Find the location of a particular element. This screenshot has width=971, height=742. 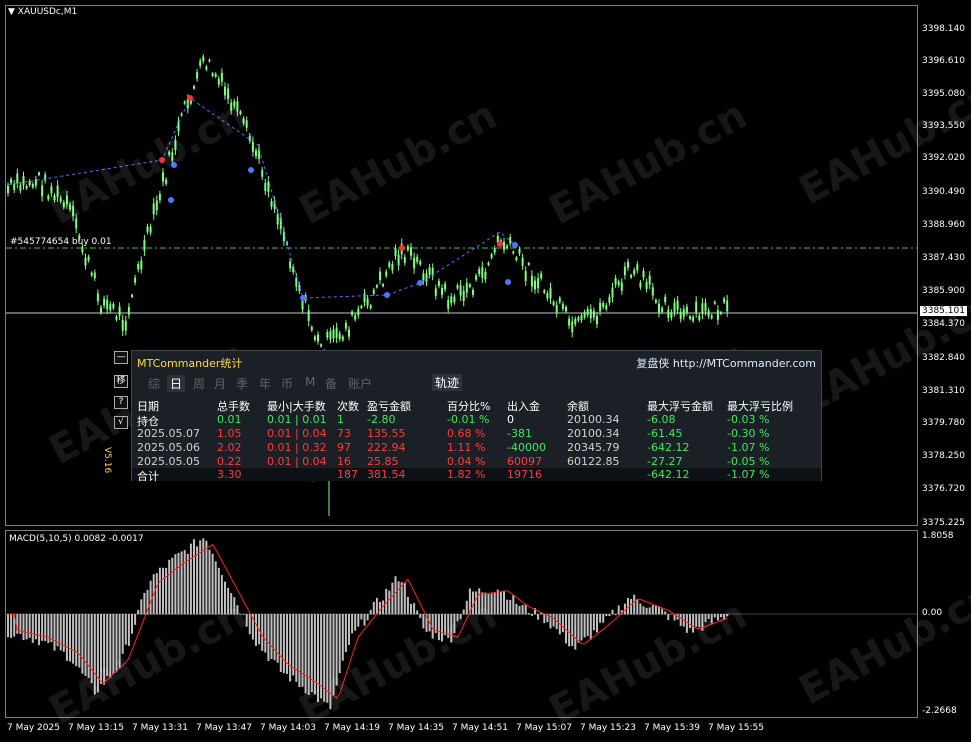

tab-month: 月 is located at coordinates (220, 383).